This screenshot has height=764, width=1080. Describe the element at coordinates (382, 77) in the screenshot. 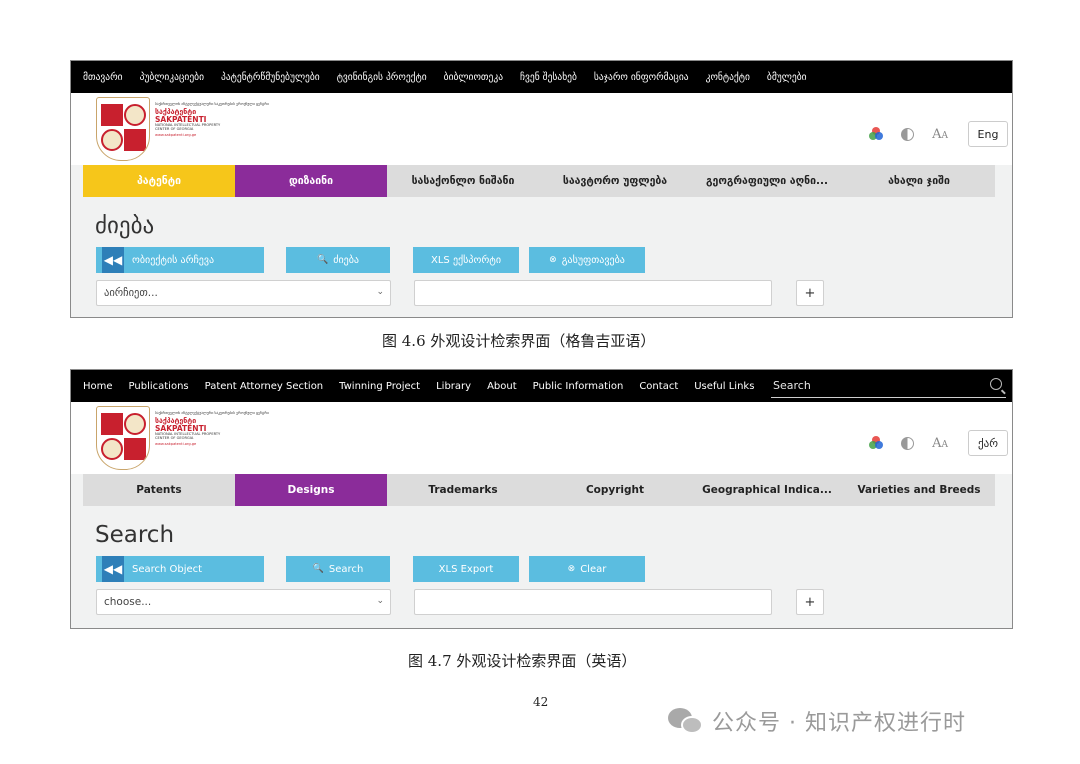

I see `nav-item-twinning: ტვინინგის პროექტი` at that location.